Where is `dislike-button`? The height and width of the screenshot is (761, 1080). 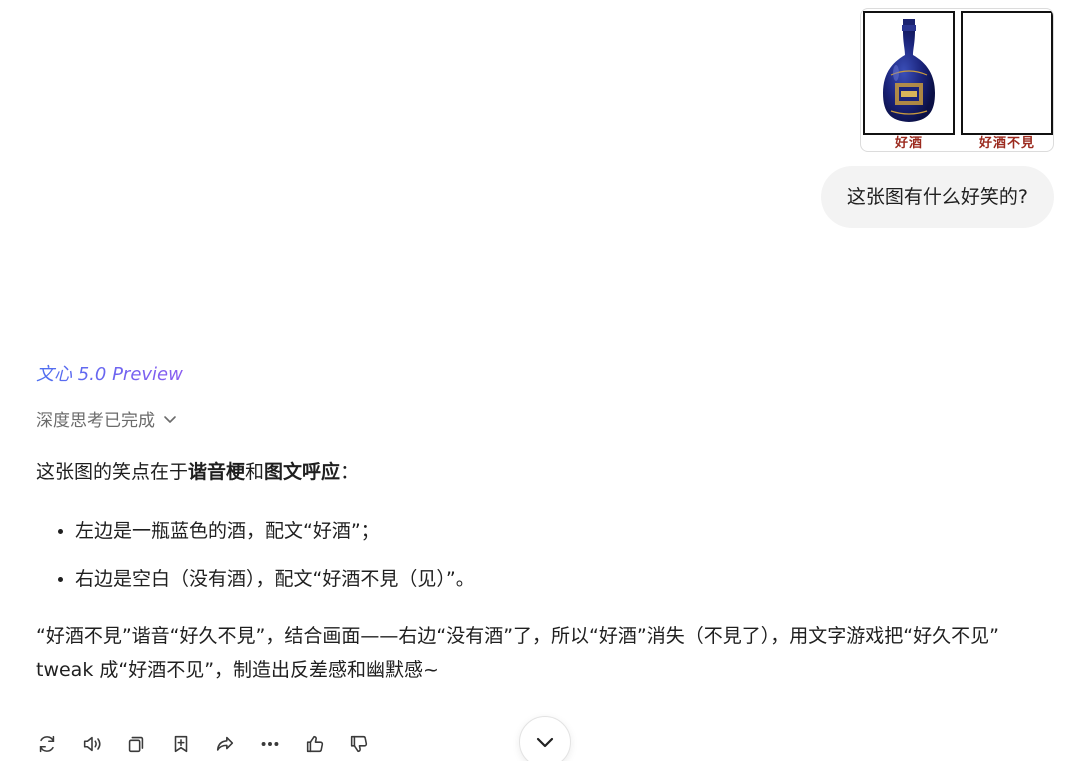
dislike-button is located at coordinates (359, 744).